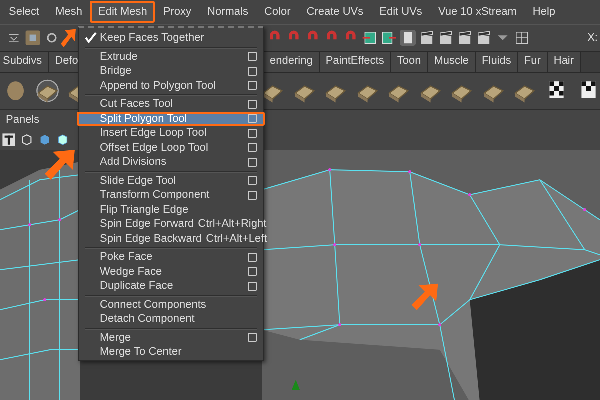  Describe the element at coordinates (48, 91) in the screenshot. I see `polygon-tool-icon` at that location.